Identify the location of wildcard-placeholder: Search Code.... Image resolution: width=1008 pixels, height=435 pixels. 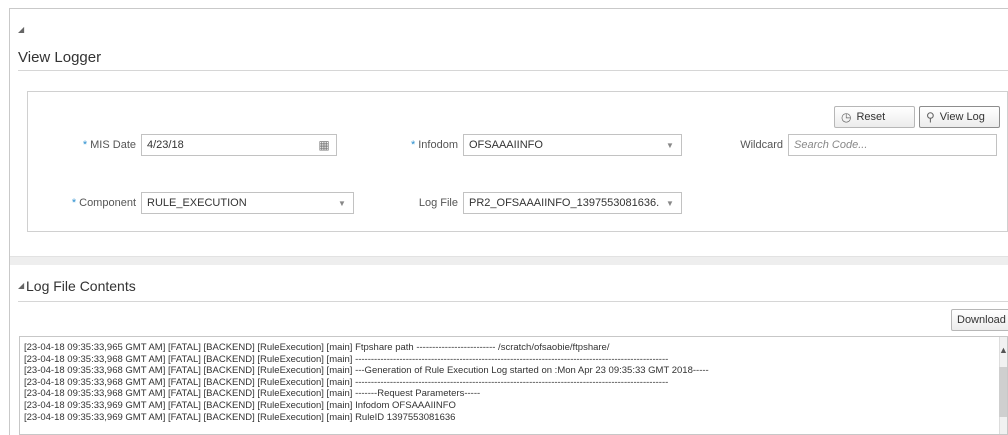
(831, 145).